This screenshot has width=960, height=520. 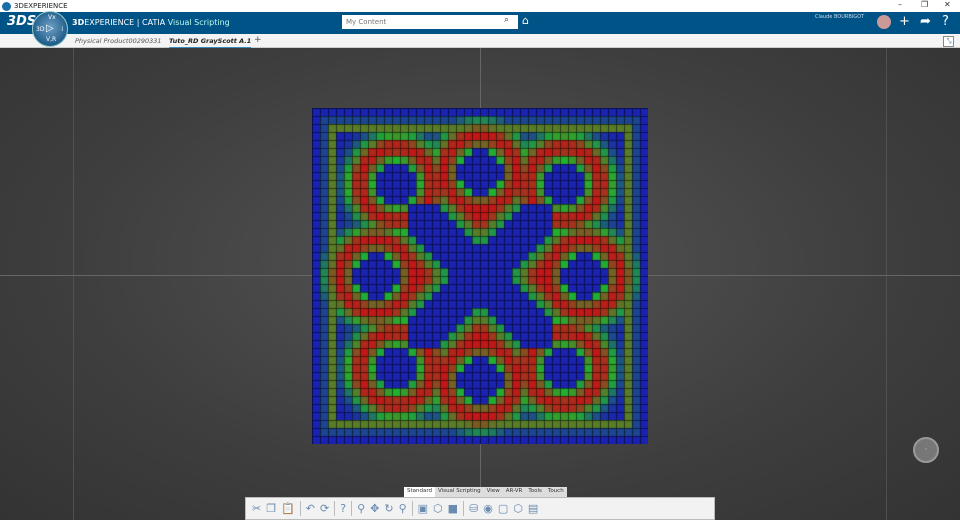 I want to click on window-title: 3DEXPERIENCE, so click(x=41, y=6).